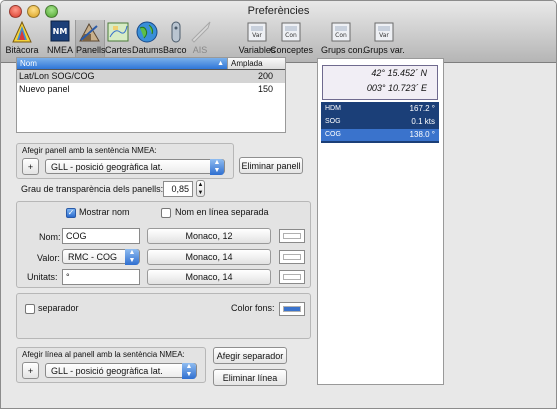 This screenshot has width=557, height=409. I want to click on svg-text: NM, so click(60, 31).